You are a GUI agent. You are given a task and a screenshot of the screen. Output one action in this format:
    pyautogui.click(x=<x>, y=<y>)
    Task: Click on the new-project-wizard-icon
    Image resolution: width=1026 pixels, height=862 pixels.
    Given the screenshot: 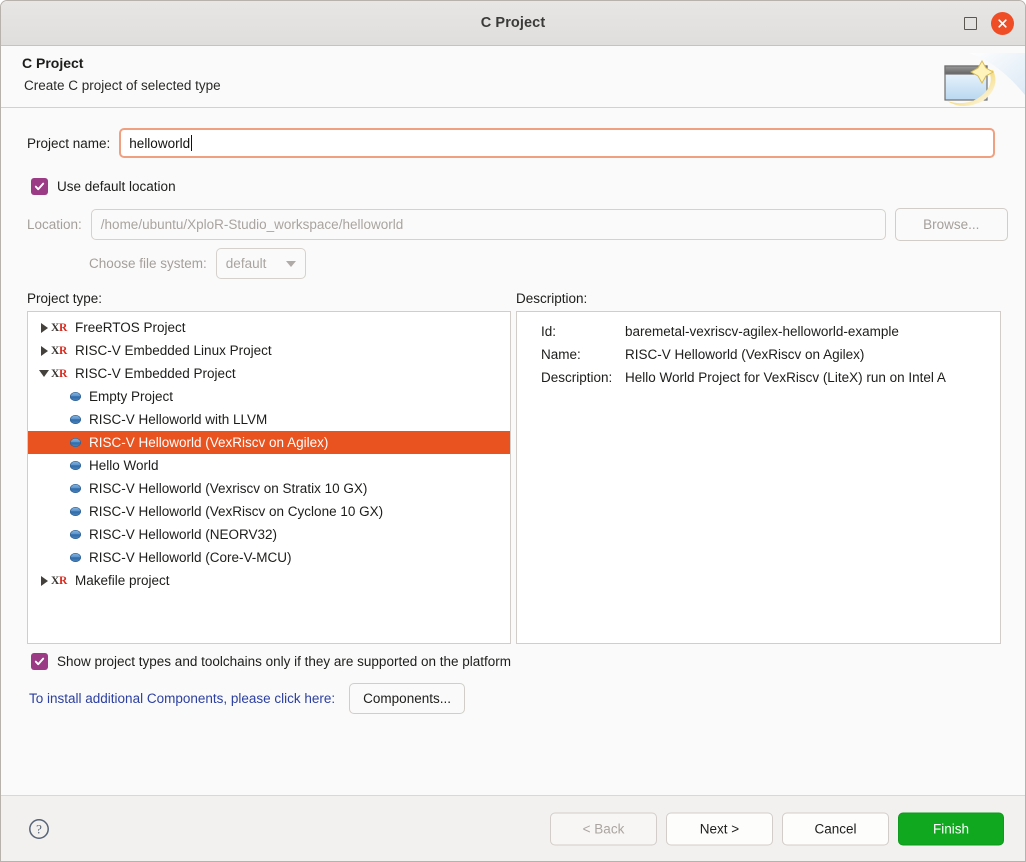 What is the action you would take?
    pyautogui.click(x=977, y=83)
    